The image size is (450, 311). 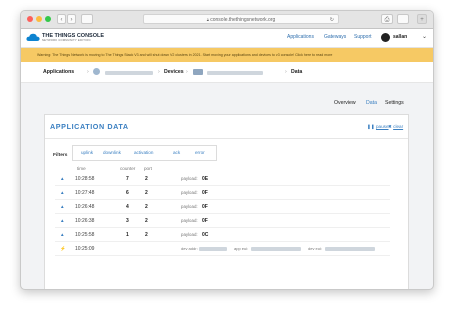 I want to click on filter-activation: activation, so click(x=143, y=152).